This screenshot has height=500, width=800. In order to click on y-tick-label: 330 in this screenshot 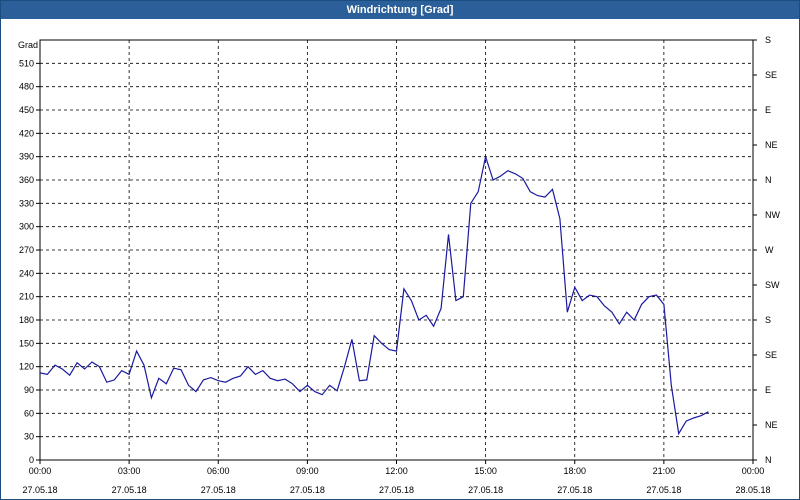, I will do `click(26, 203)`.